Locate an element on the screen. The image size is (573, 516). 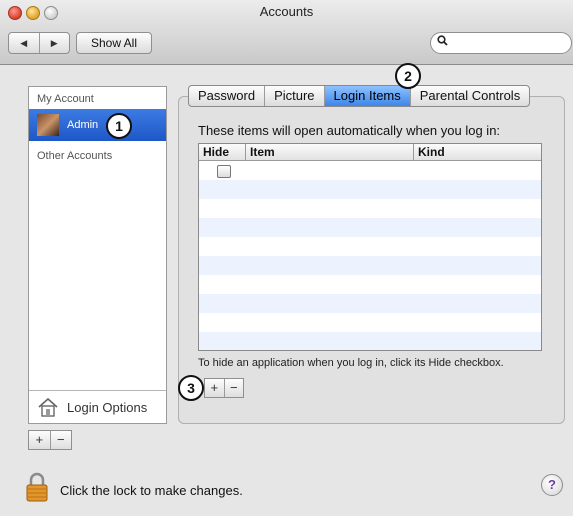
tab-login-items: Login Items is located at coordinates (366, 96).